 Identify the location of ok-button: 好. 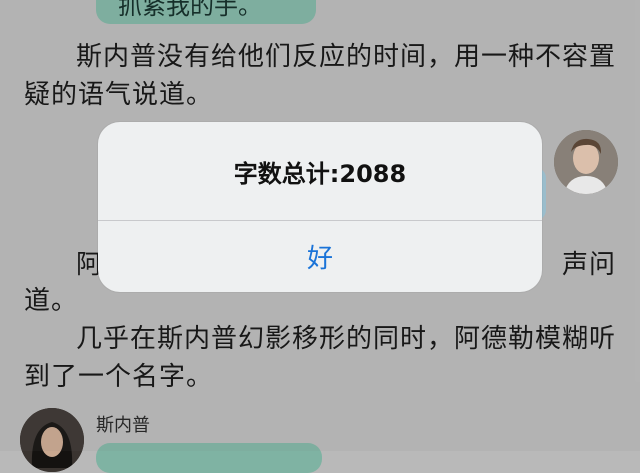
(320, 256).